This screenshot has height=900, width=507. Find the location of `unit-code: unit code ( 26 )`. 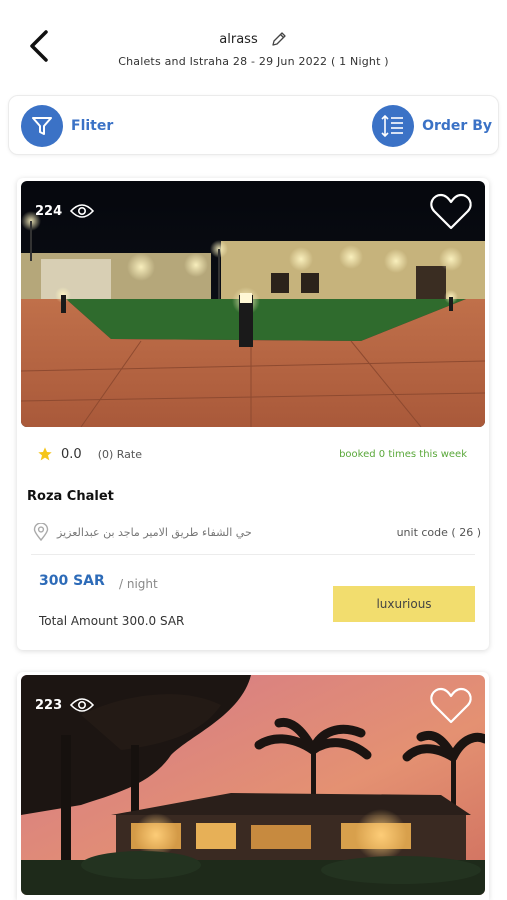

unit-code: unit code ( 26 ) is located at coordinates (438, 532).